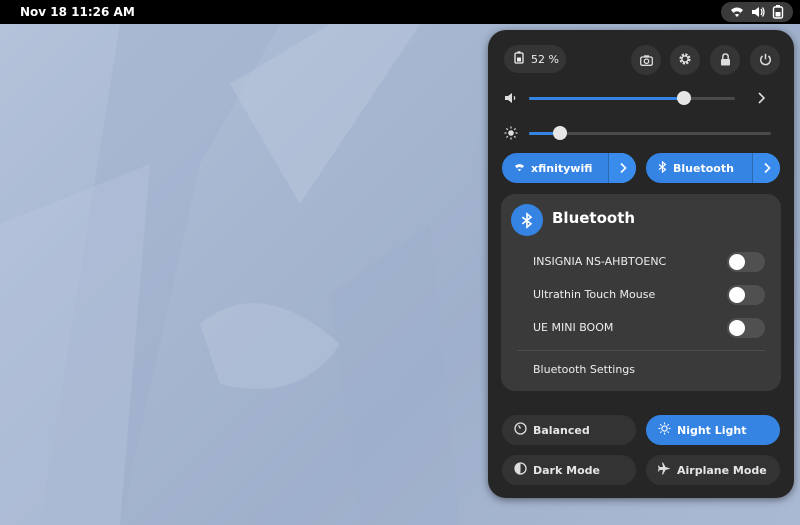  I want to click on bluetooth-menu-arrow, so click(766, 168).